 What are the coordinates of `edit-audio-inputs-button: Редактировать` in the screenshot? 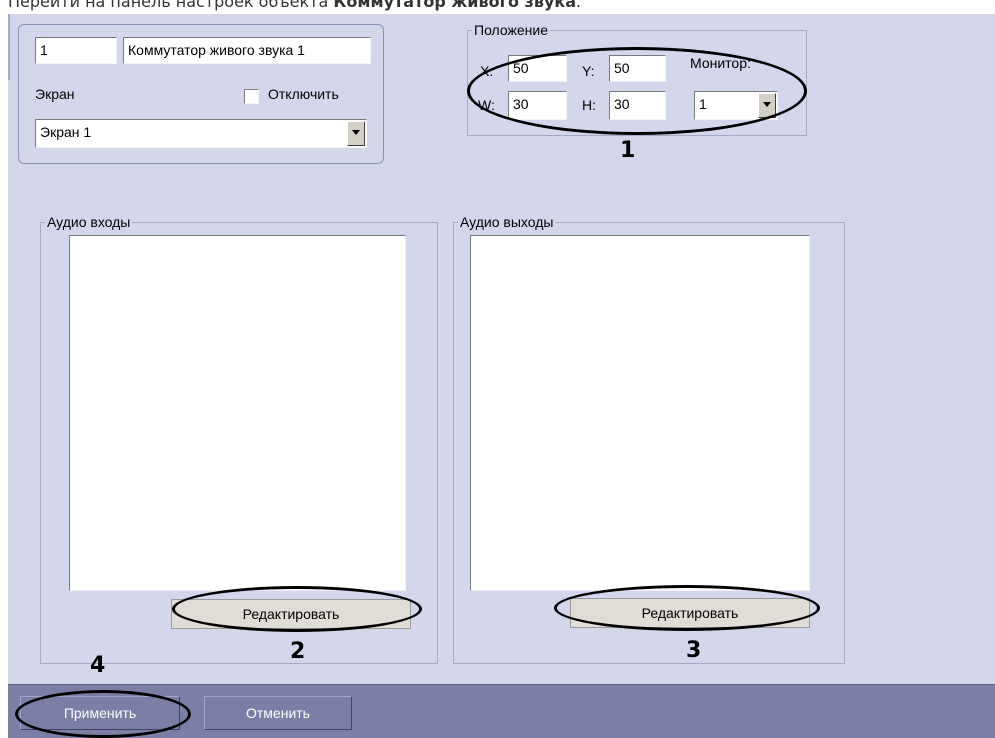 It's located at (291, 614).